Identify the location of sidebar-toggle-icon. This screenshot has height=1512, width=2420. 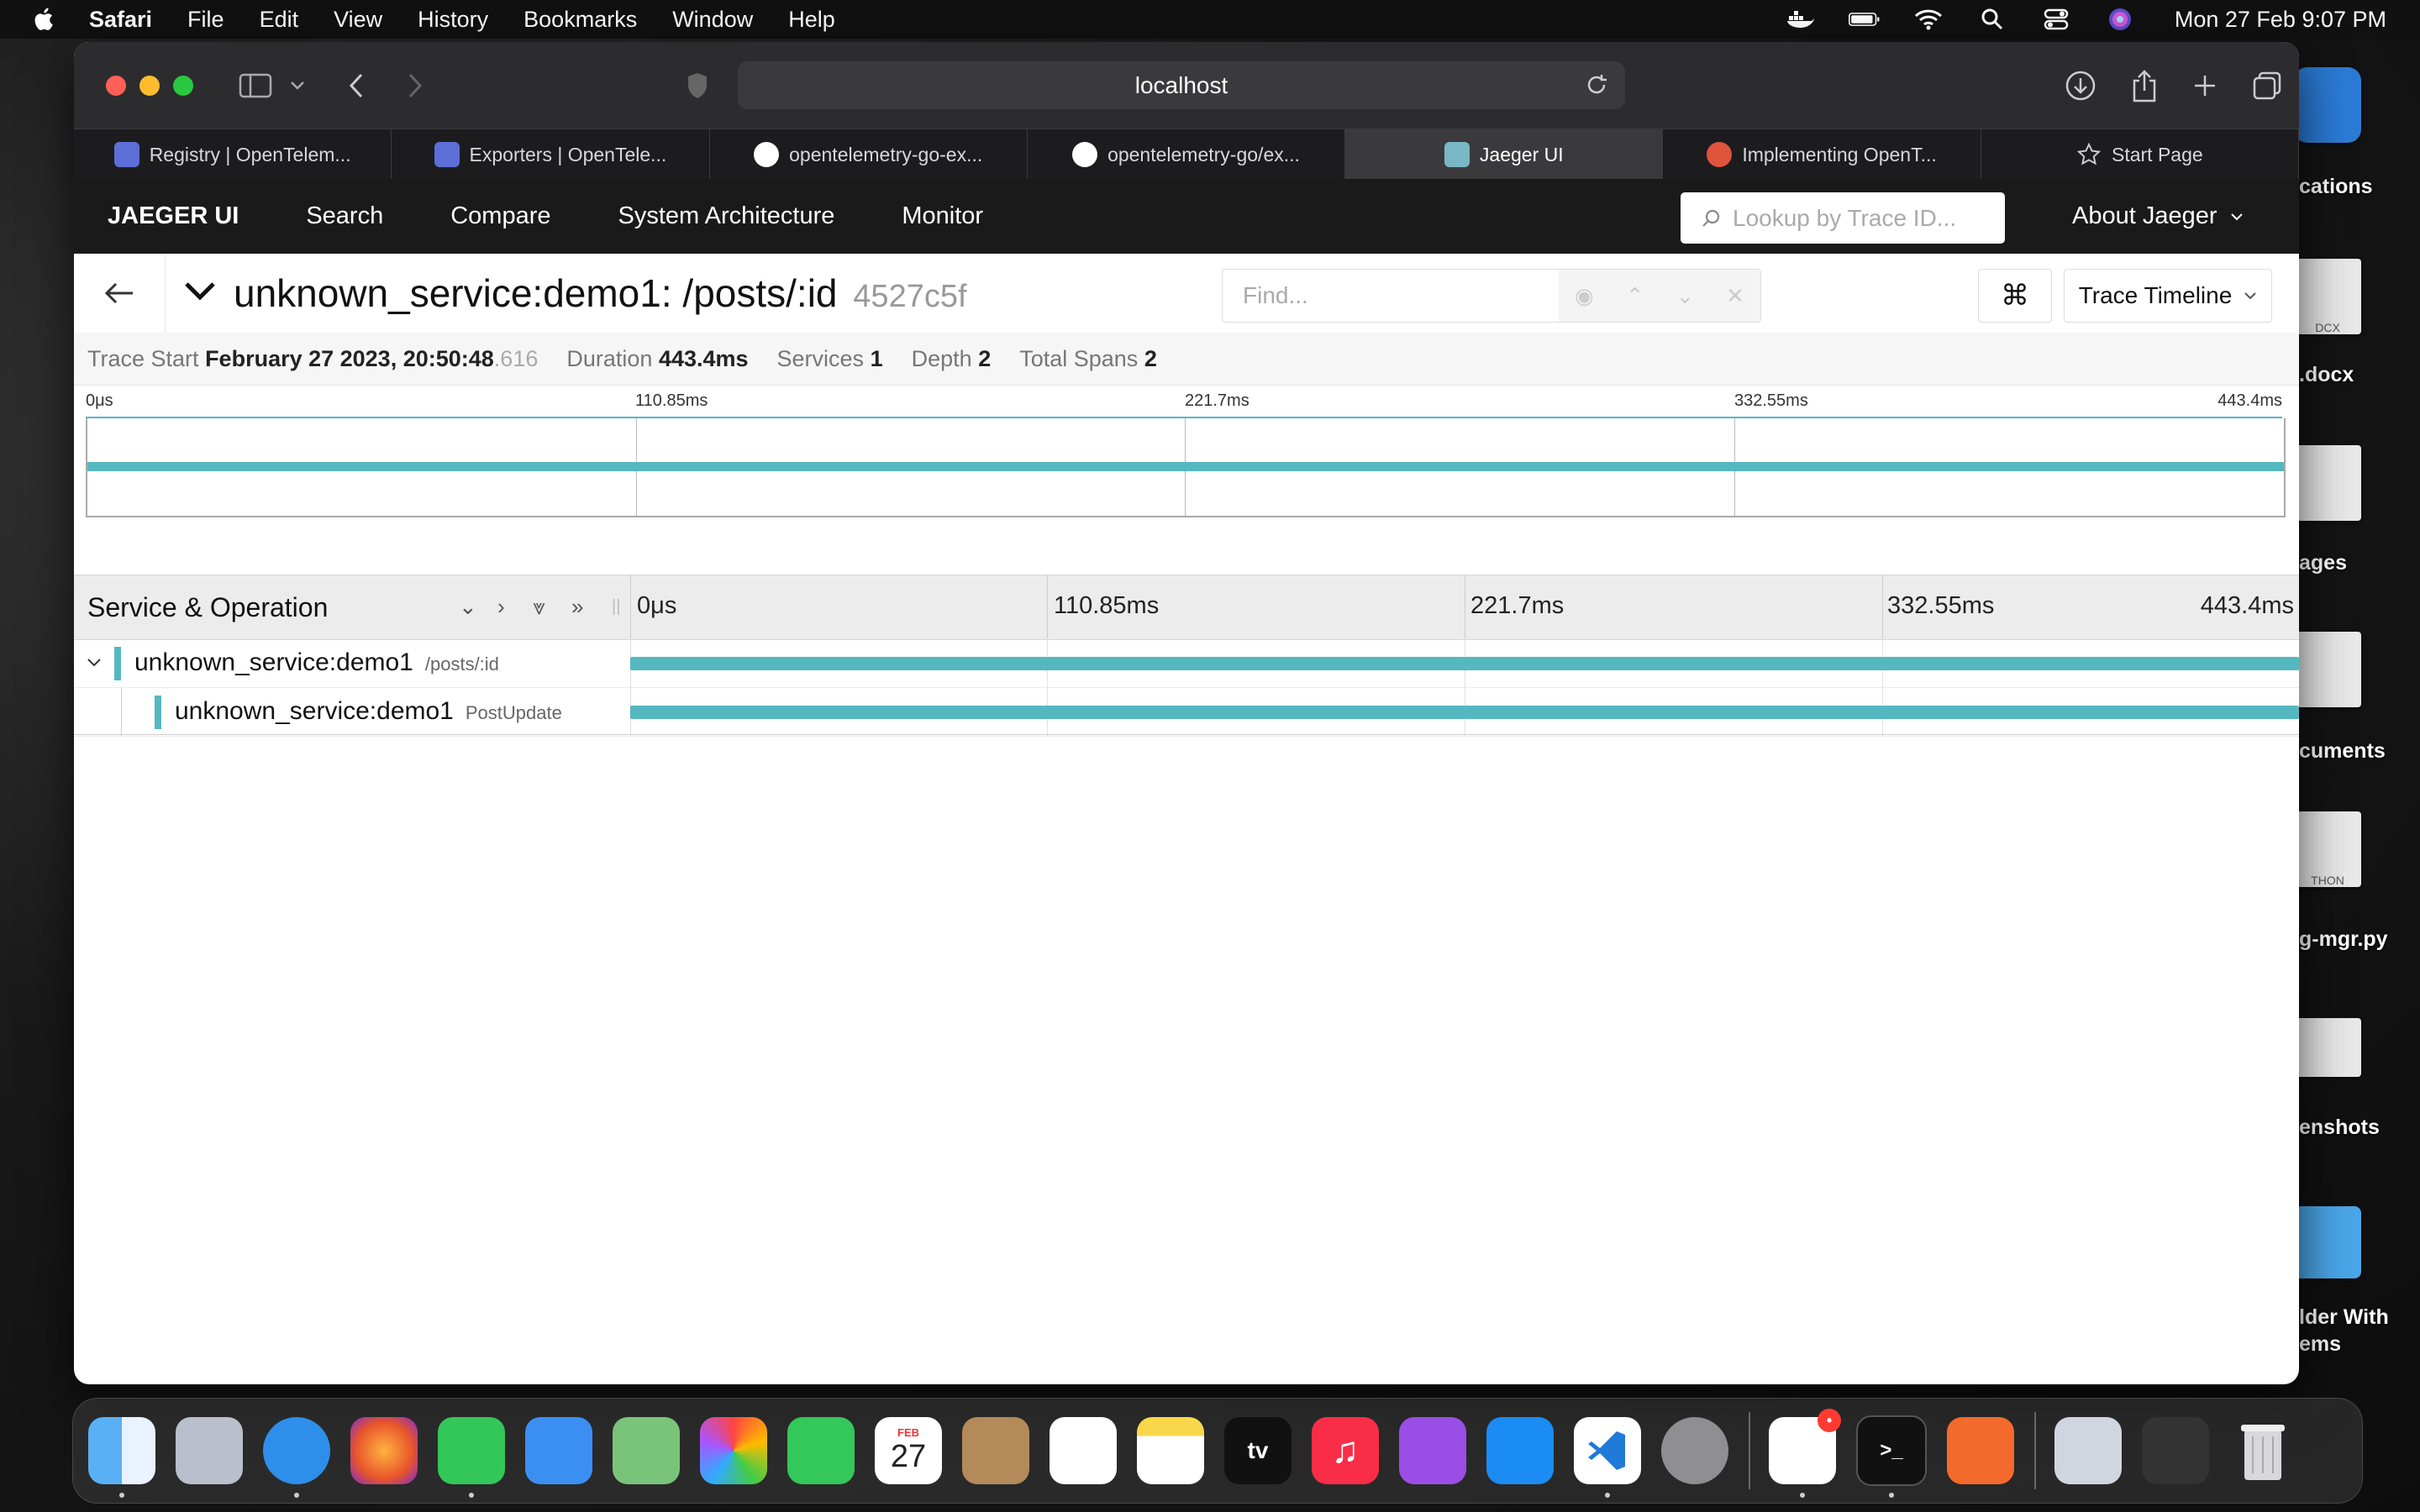
(255, 85).